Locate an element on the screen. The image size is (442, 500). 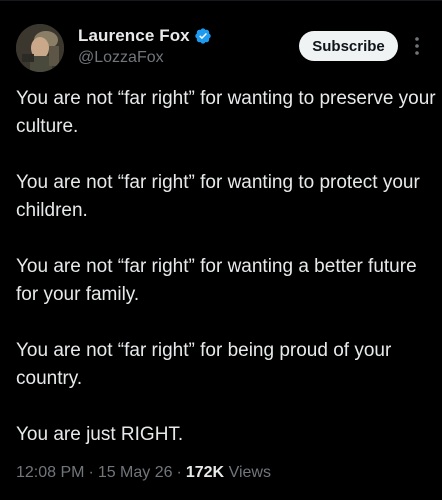
more-options-icon is located at coordinates (417, 46).